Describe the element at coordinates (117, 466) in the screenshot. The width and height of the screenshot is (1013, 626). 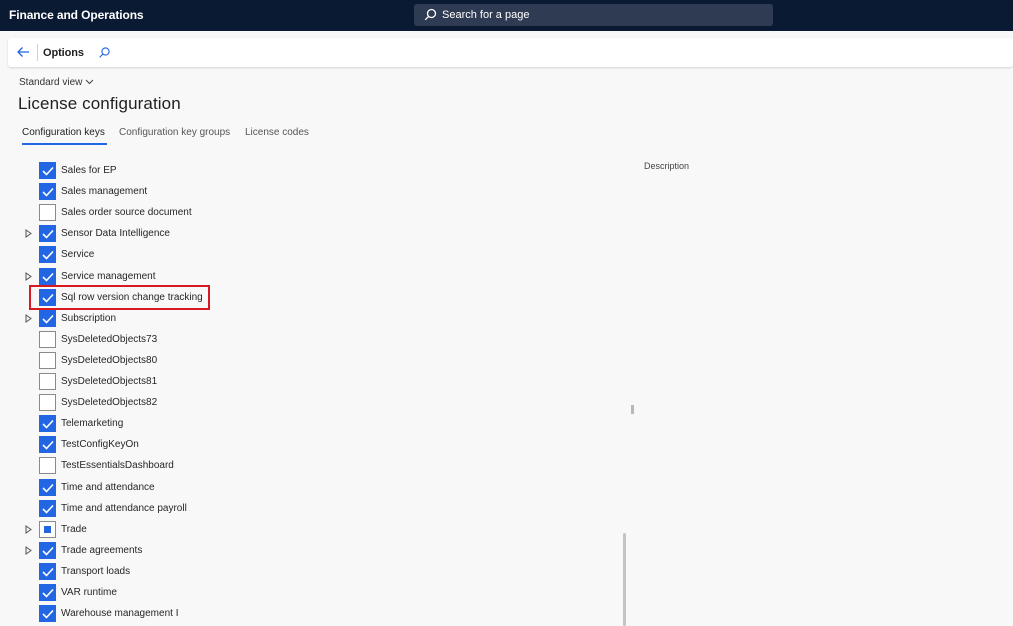
I see `tree-row-label: TestEssentialsDashboard` at that location.